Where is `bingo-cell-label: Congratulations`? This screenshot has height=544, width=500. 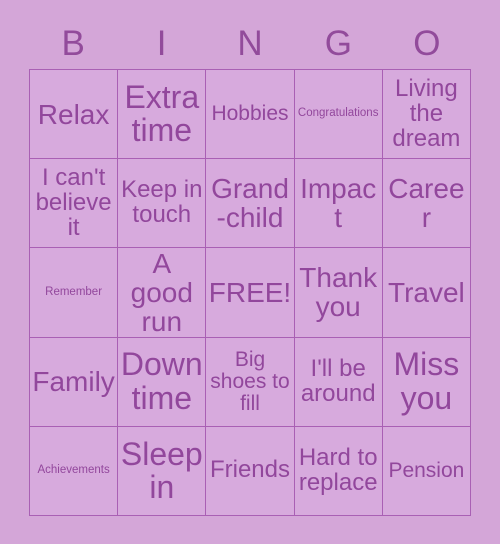
bingo-cell-label: Congratulations is located at coordinates (338, 113).